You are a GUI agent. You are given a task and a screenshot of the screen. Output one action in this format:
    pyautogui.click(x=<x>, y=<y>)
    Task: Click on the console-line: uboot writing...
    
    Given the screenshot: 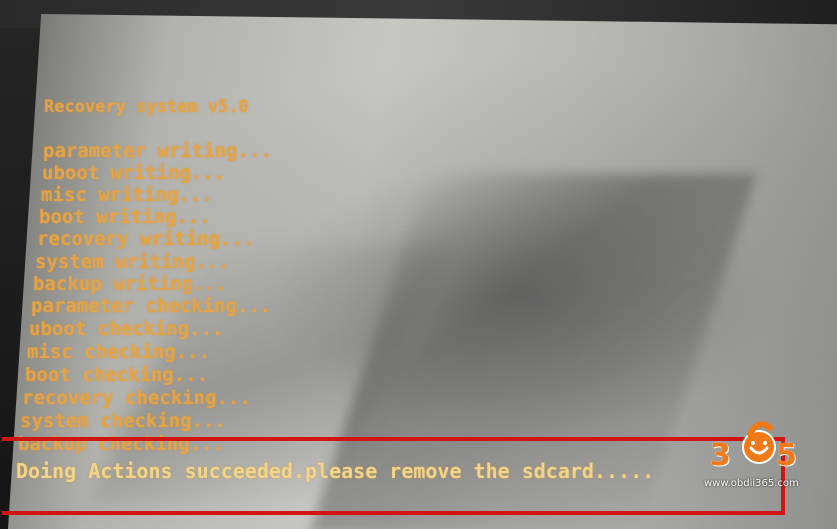 What is the action you would take?
    pyautogui.click(x=134, y=173)
    